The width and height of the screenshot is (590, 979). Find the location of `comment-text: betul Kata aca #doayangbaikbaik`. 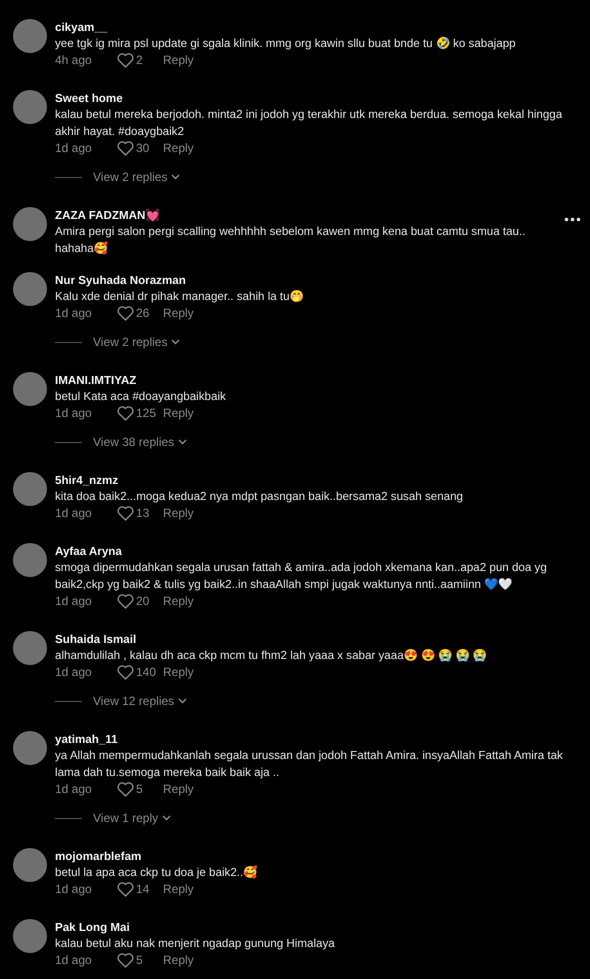

comment-text: betul Kata aca #doayangbaikbaik is located at coordinates (141, 397).